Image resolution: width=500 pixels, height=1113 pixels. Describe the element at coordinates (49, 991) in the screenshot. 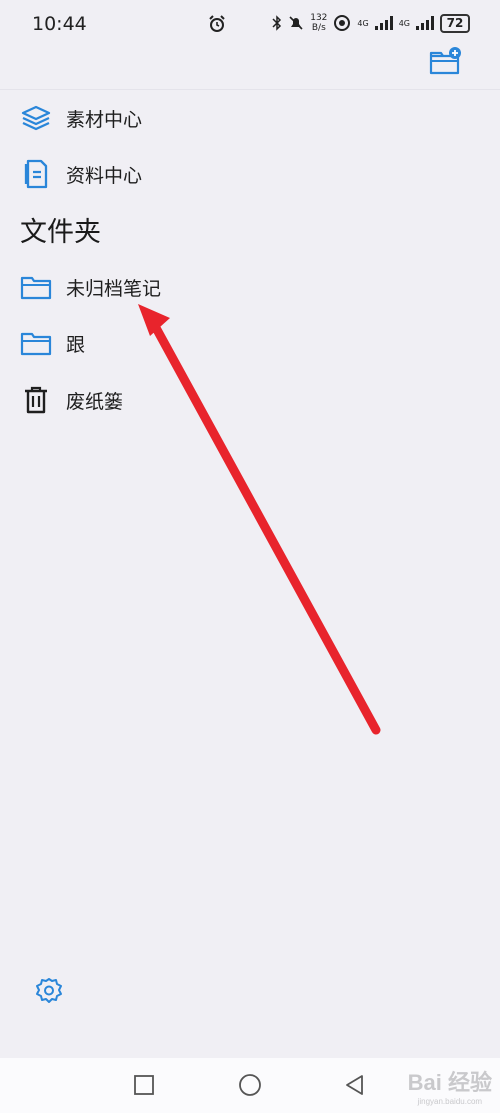

I see `settings-gear-icon` at that location.